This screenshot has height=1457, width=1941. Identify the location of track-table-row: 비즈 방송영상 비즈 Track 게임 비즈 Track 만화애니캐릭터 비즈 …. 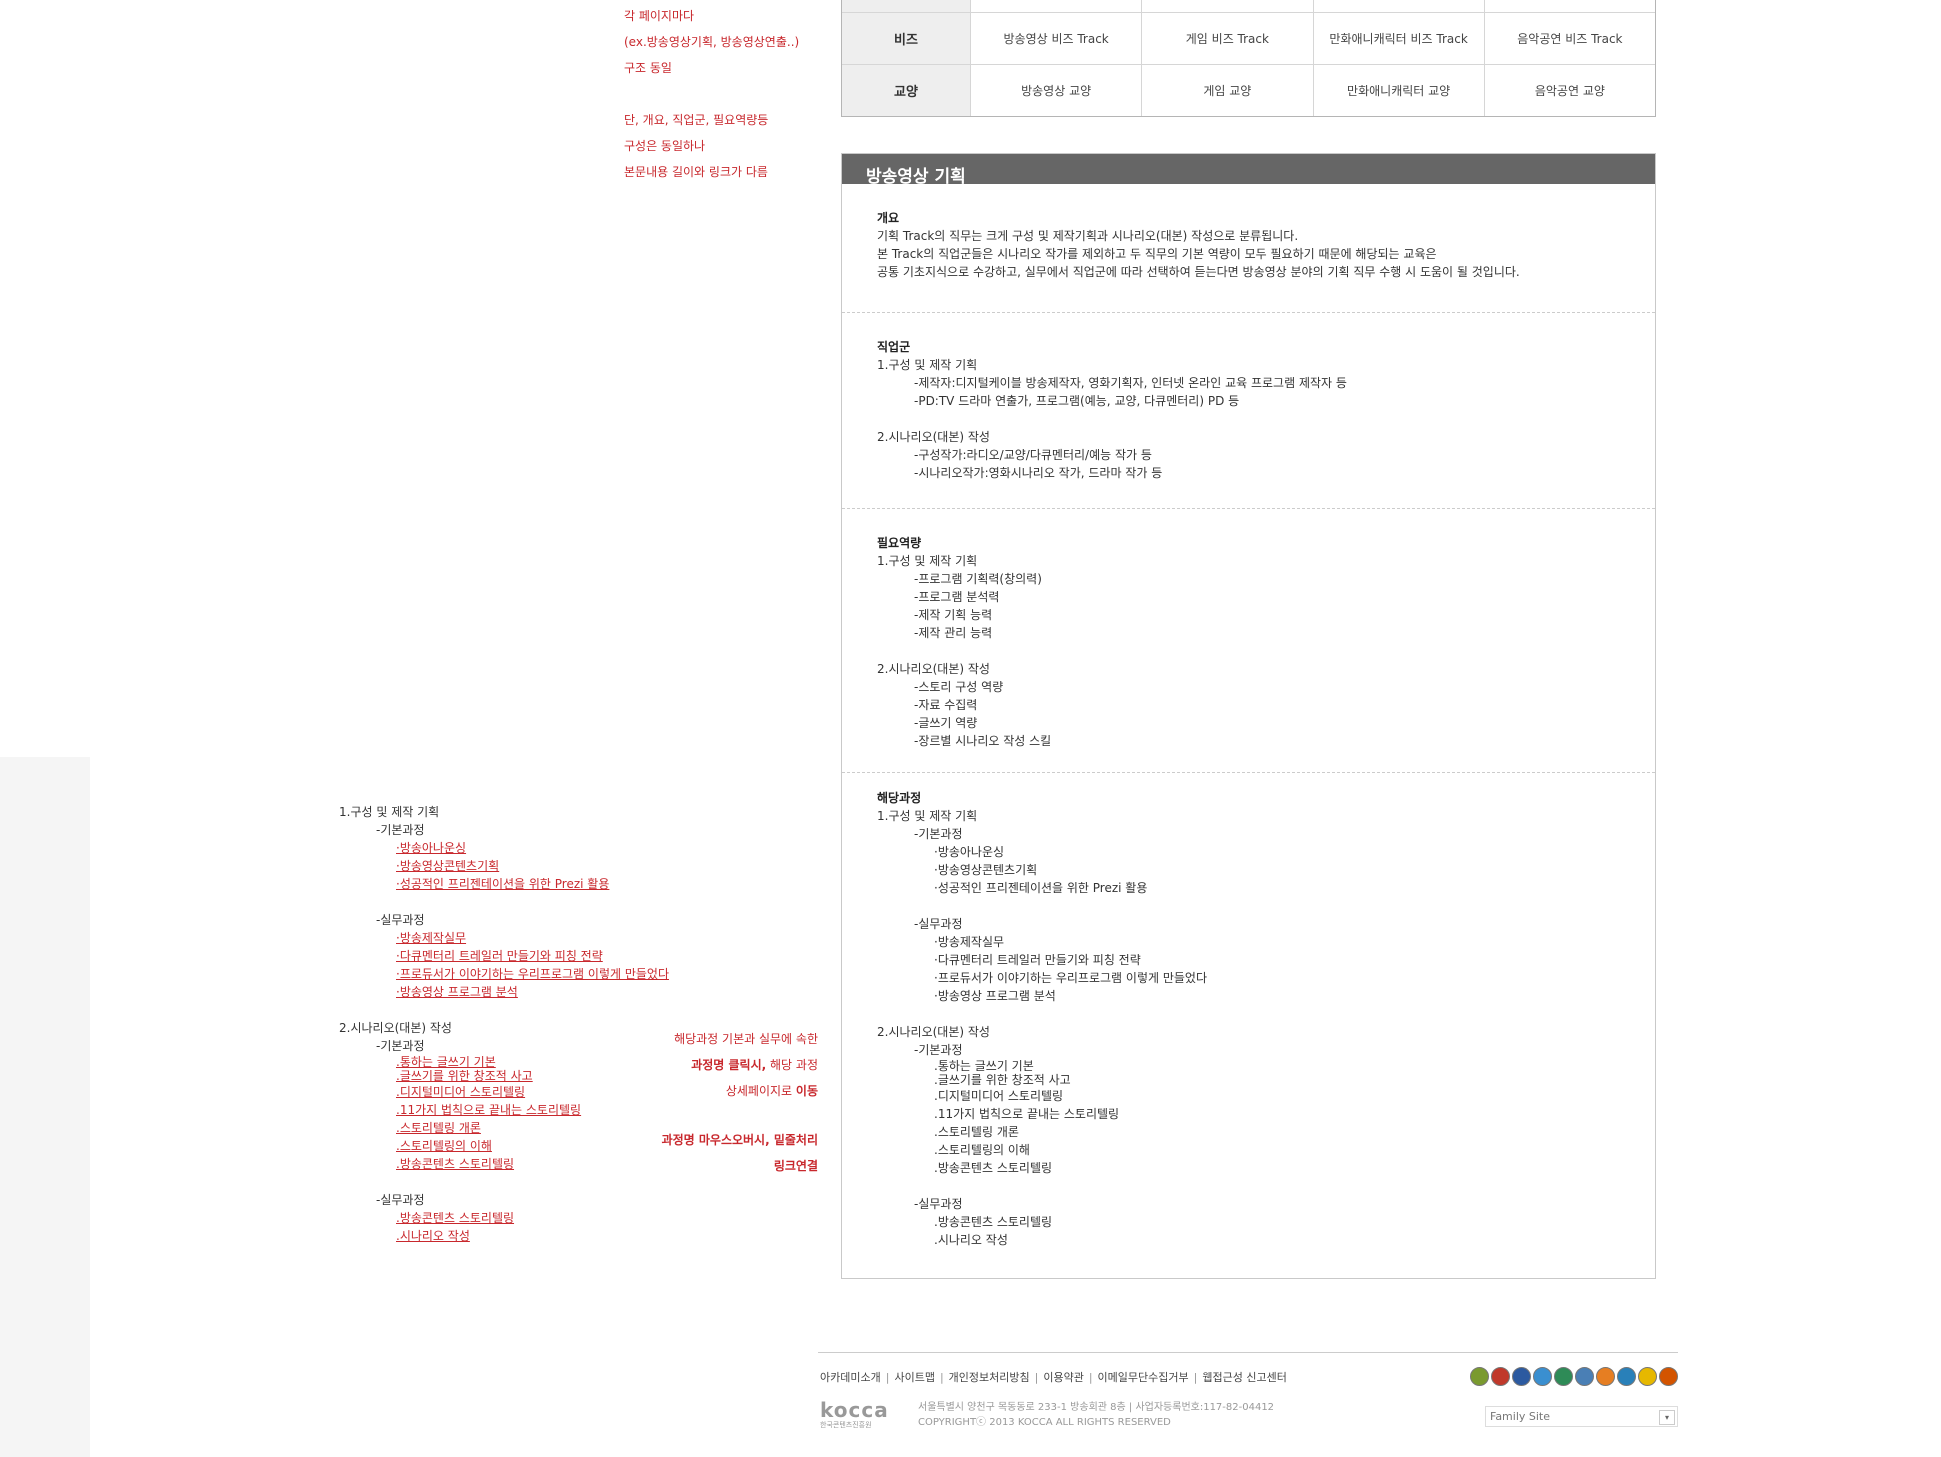
(1248, 38).